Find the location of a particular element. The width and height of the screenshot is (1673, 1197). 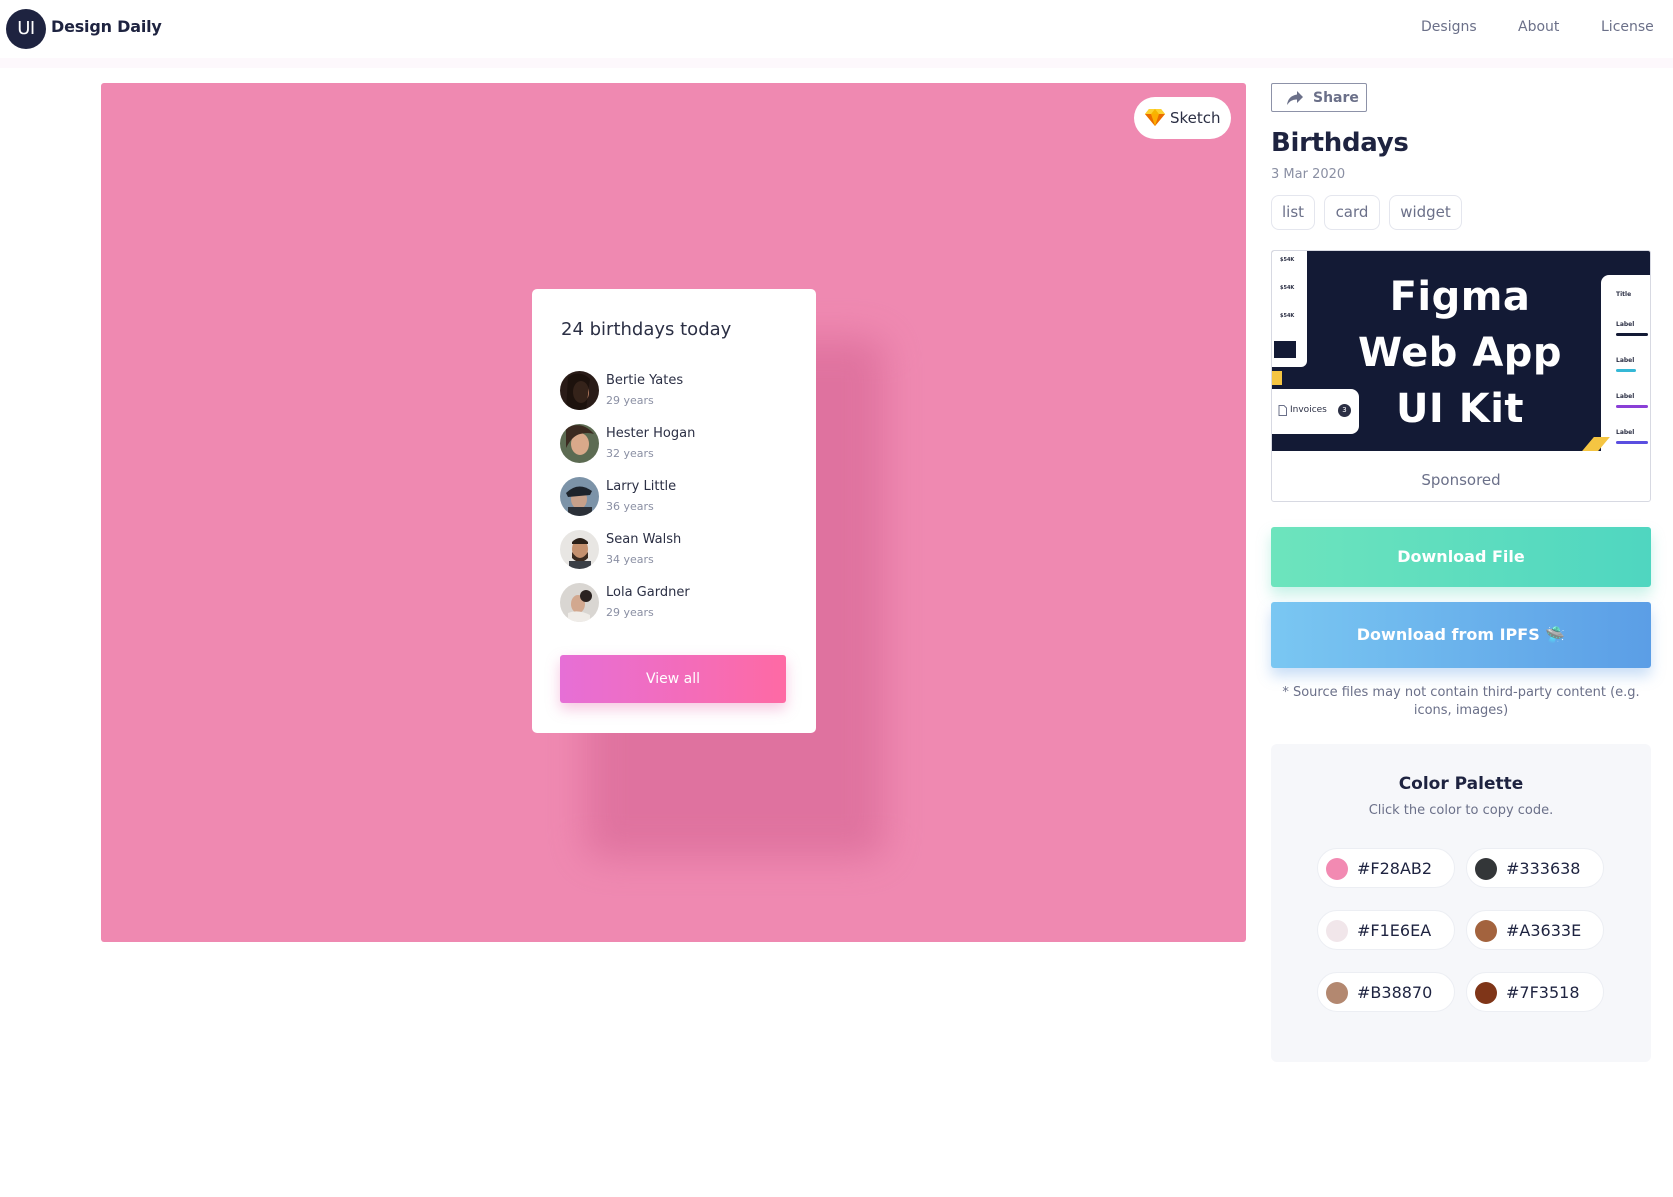

tag-list: list is located at coordinates (1293, 212).